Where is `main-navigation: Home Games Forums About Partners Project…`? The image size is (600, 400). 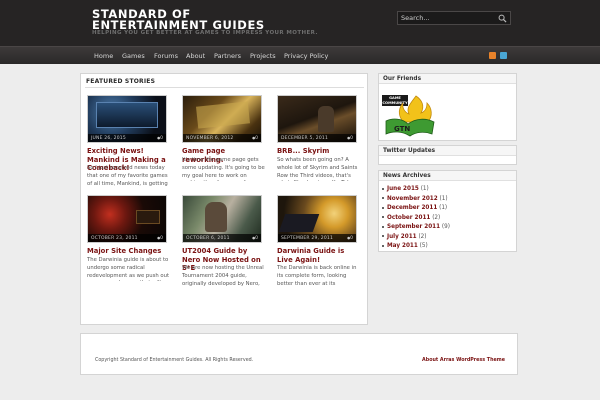 main-navigation: Home Games Forums About Partners Project… is located at coordinates (300, 55).